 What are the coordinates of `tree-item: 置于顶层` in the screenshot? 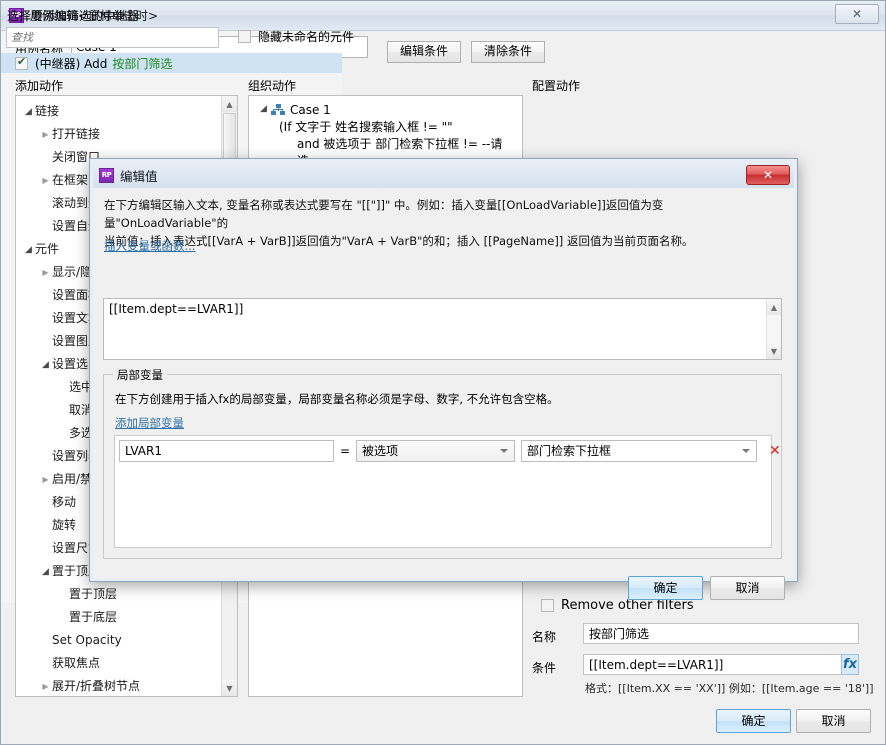 It's located at (118, 594).